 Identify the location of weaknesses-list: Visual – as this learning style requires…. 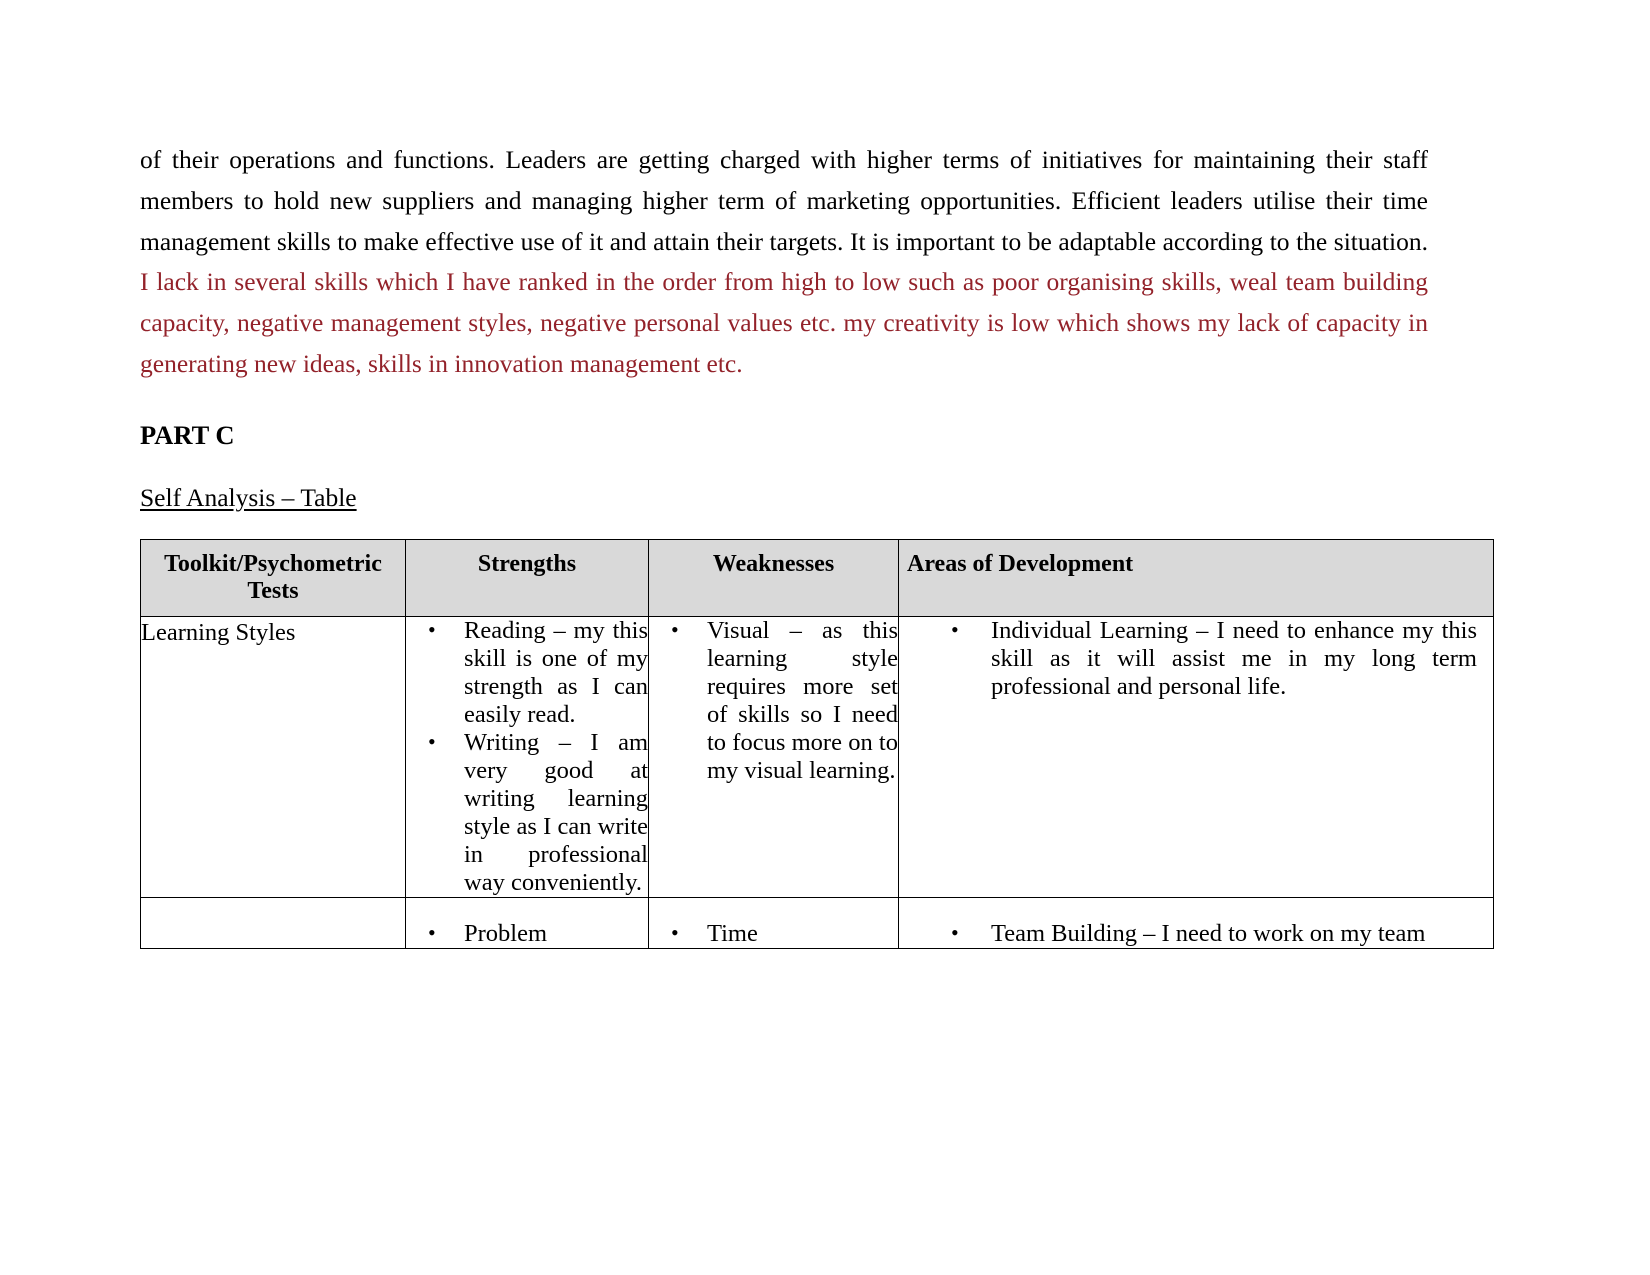
(773, 700).